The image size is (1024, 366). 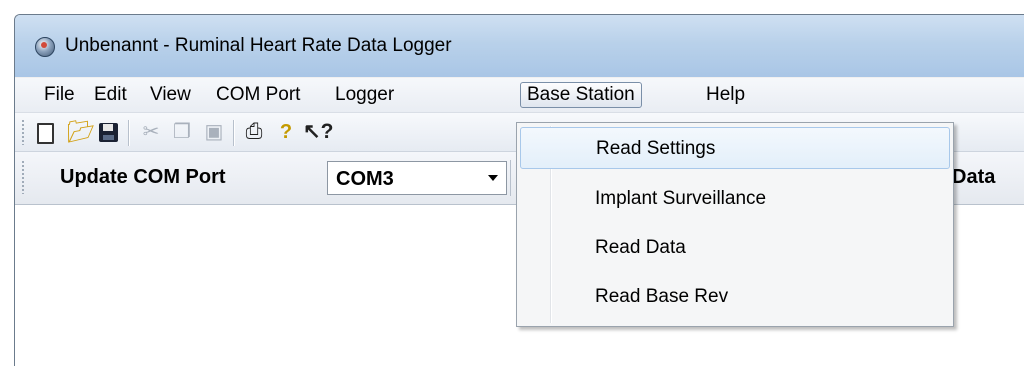 What do you see at coordinates (364, 95) in the screenshot?
I see `menu-logger: Logger` at bounding box center [364, 95].